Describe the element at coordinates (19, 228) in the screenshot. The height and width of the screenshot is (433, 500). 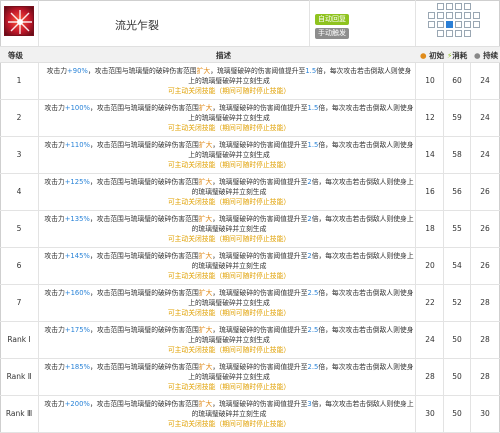
I see `level-cell: 5` at that location.